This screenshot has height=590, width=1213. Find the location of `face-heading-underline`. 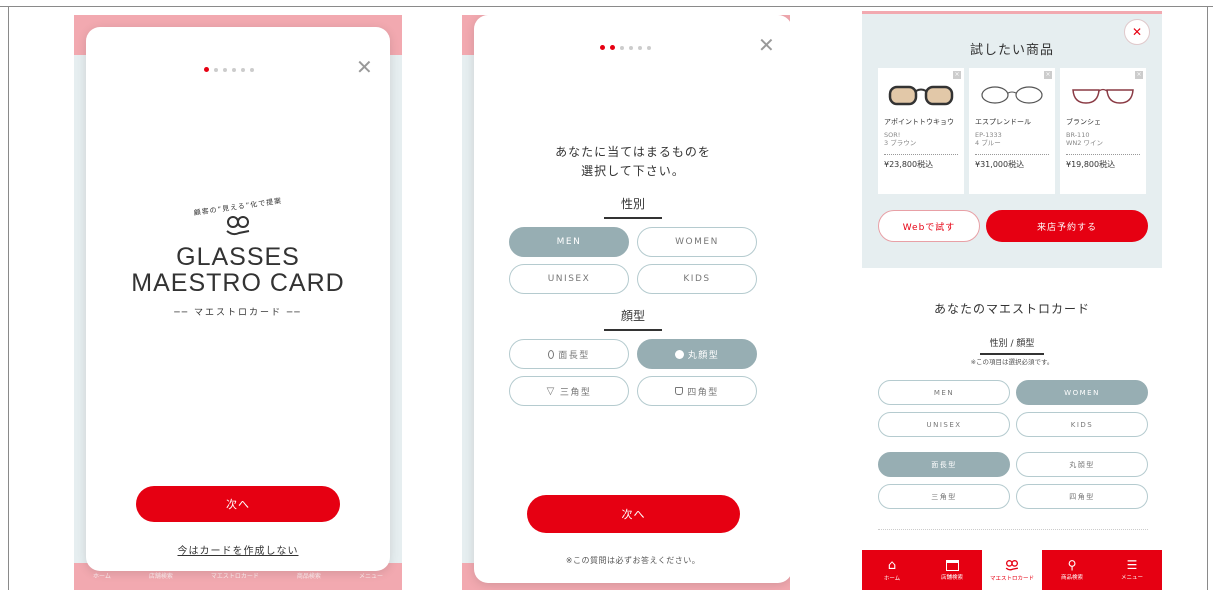

face-heading-underline is located at coordinates (633, 330).